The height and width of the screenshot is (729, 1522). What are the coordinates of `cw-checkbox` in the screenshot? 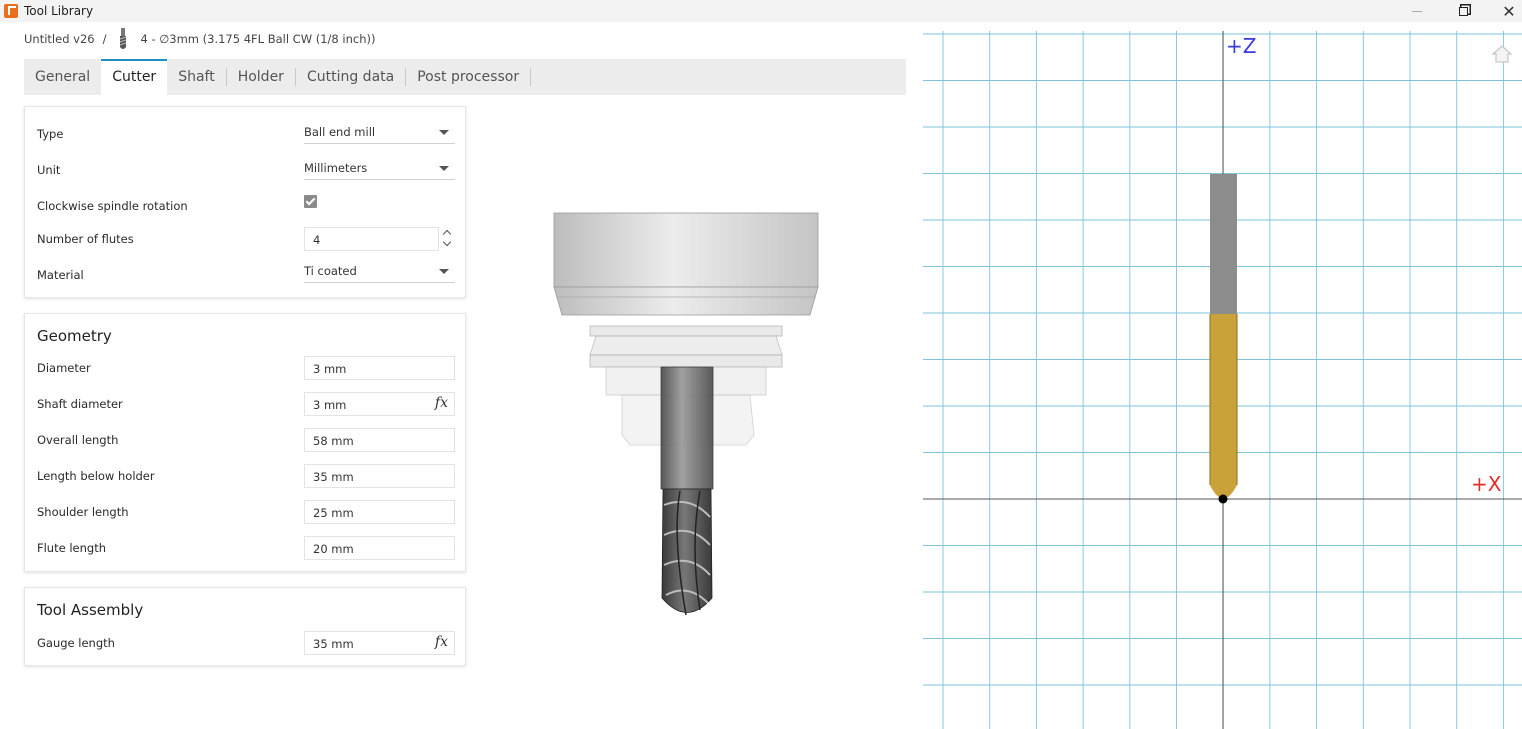 It's located at (310, 201).